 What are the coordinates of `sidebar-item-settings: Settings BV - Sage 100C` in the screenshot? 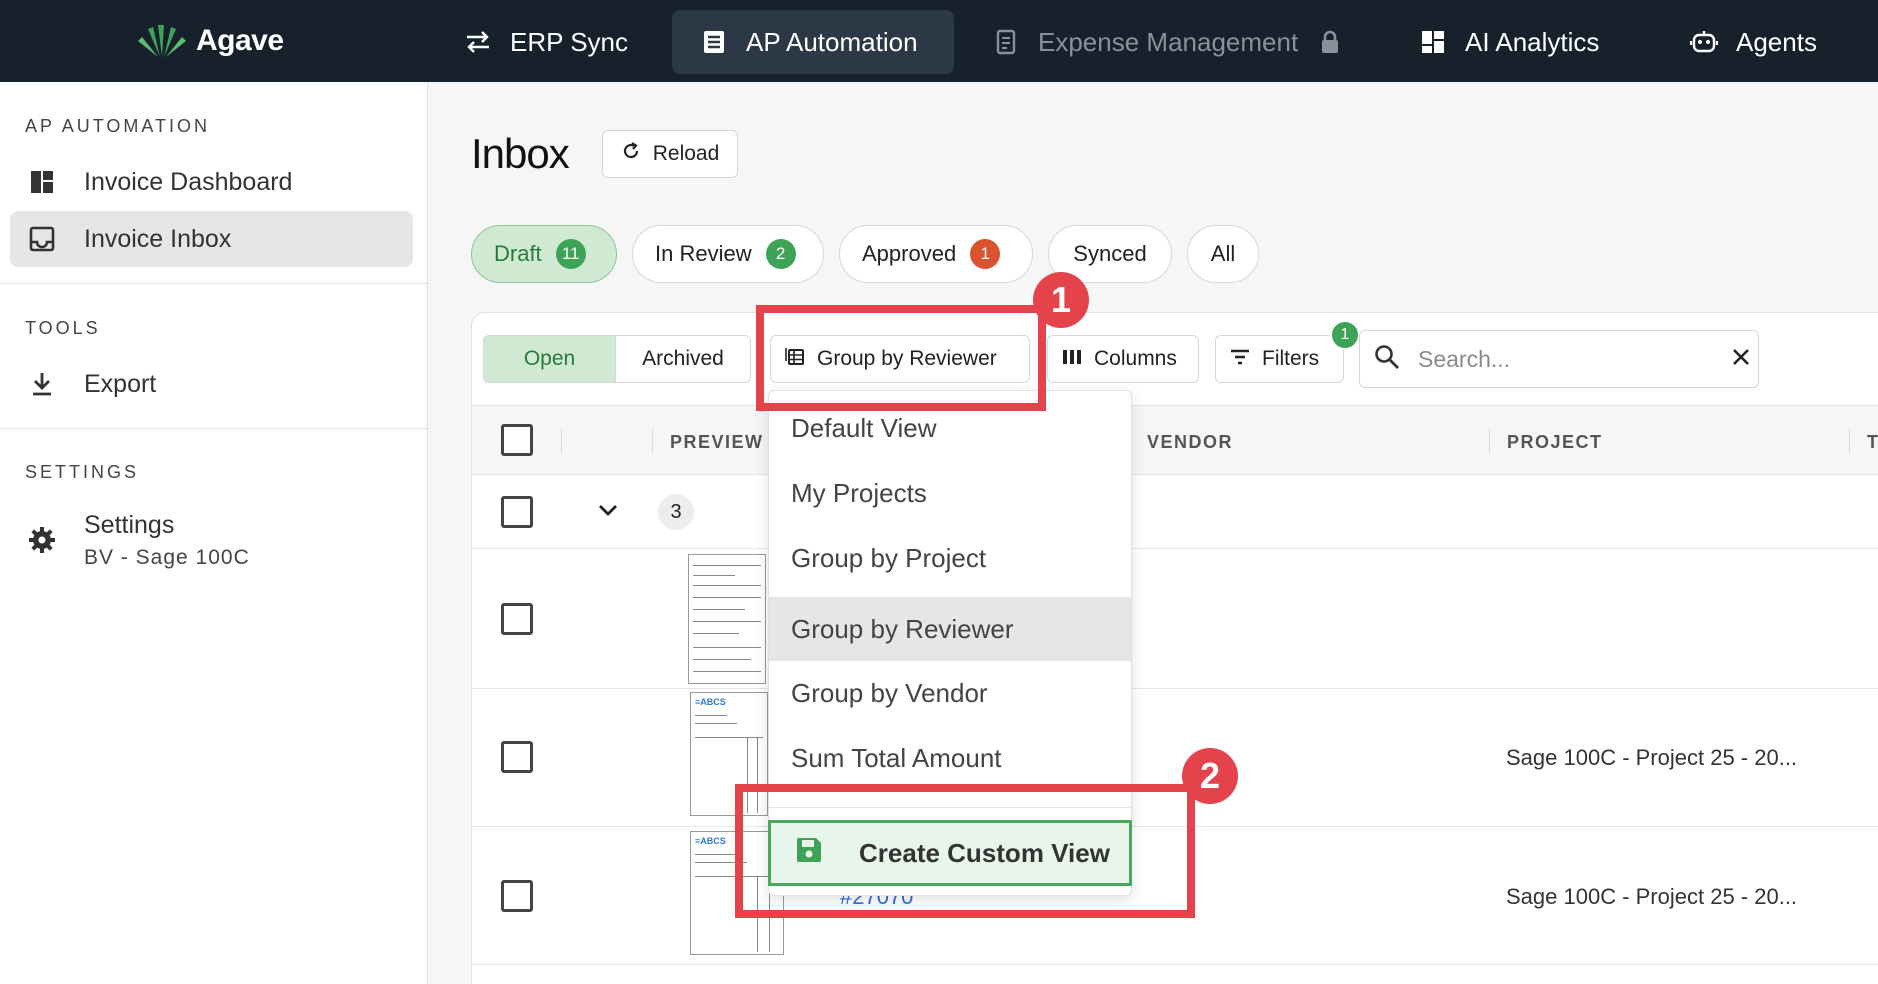 It's located at (211, 540).